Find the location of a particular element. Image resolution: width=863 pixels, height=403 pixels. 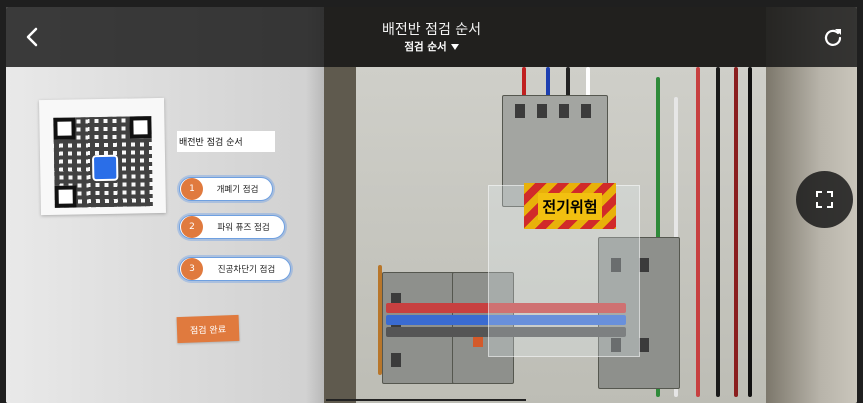

section-dropdown: 점검 순서 is located at coordinates (431, 46).